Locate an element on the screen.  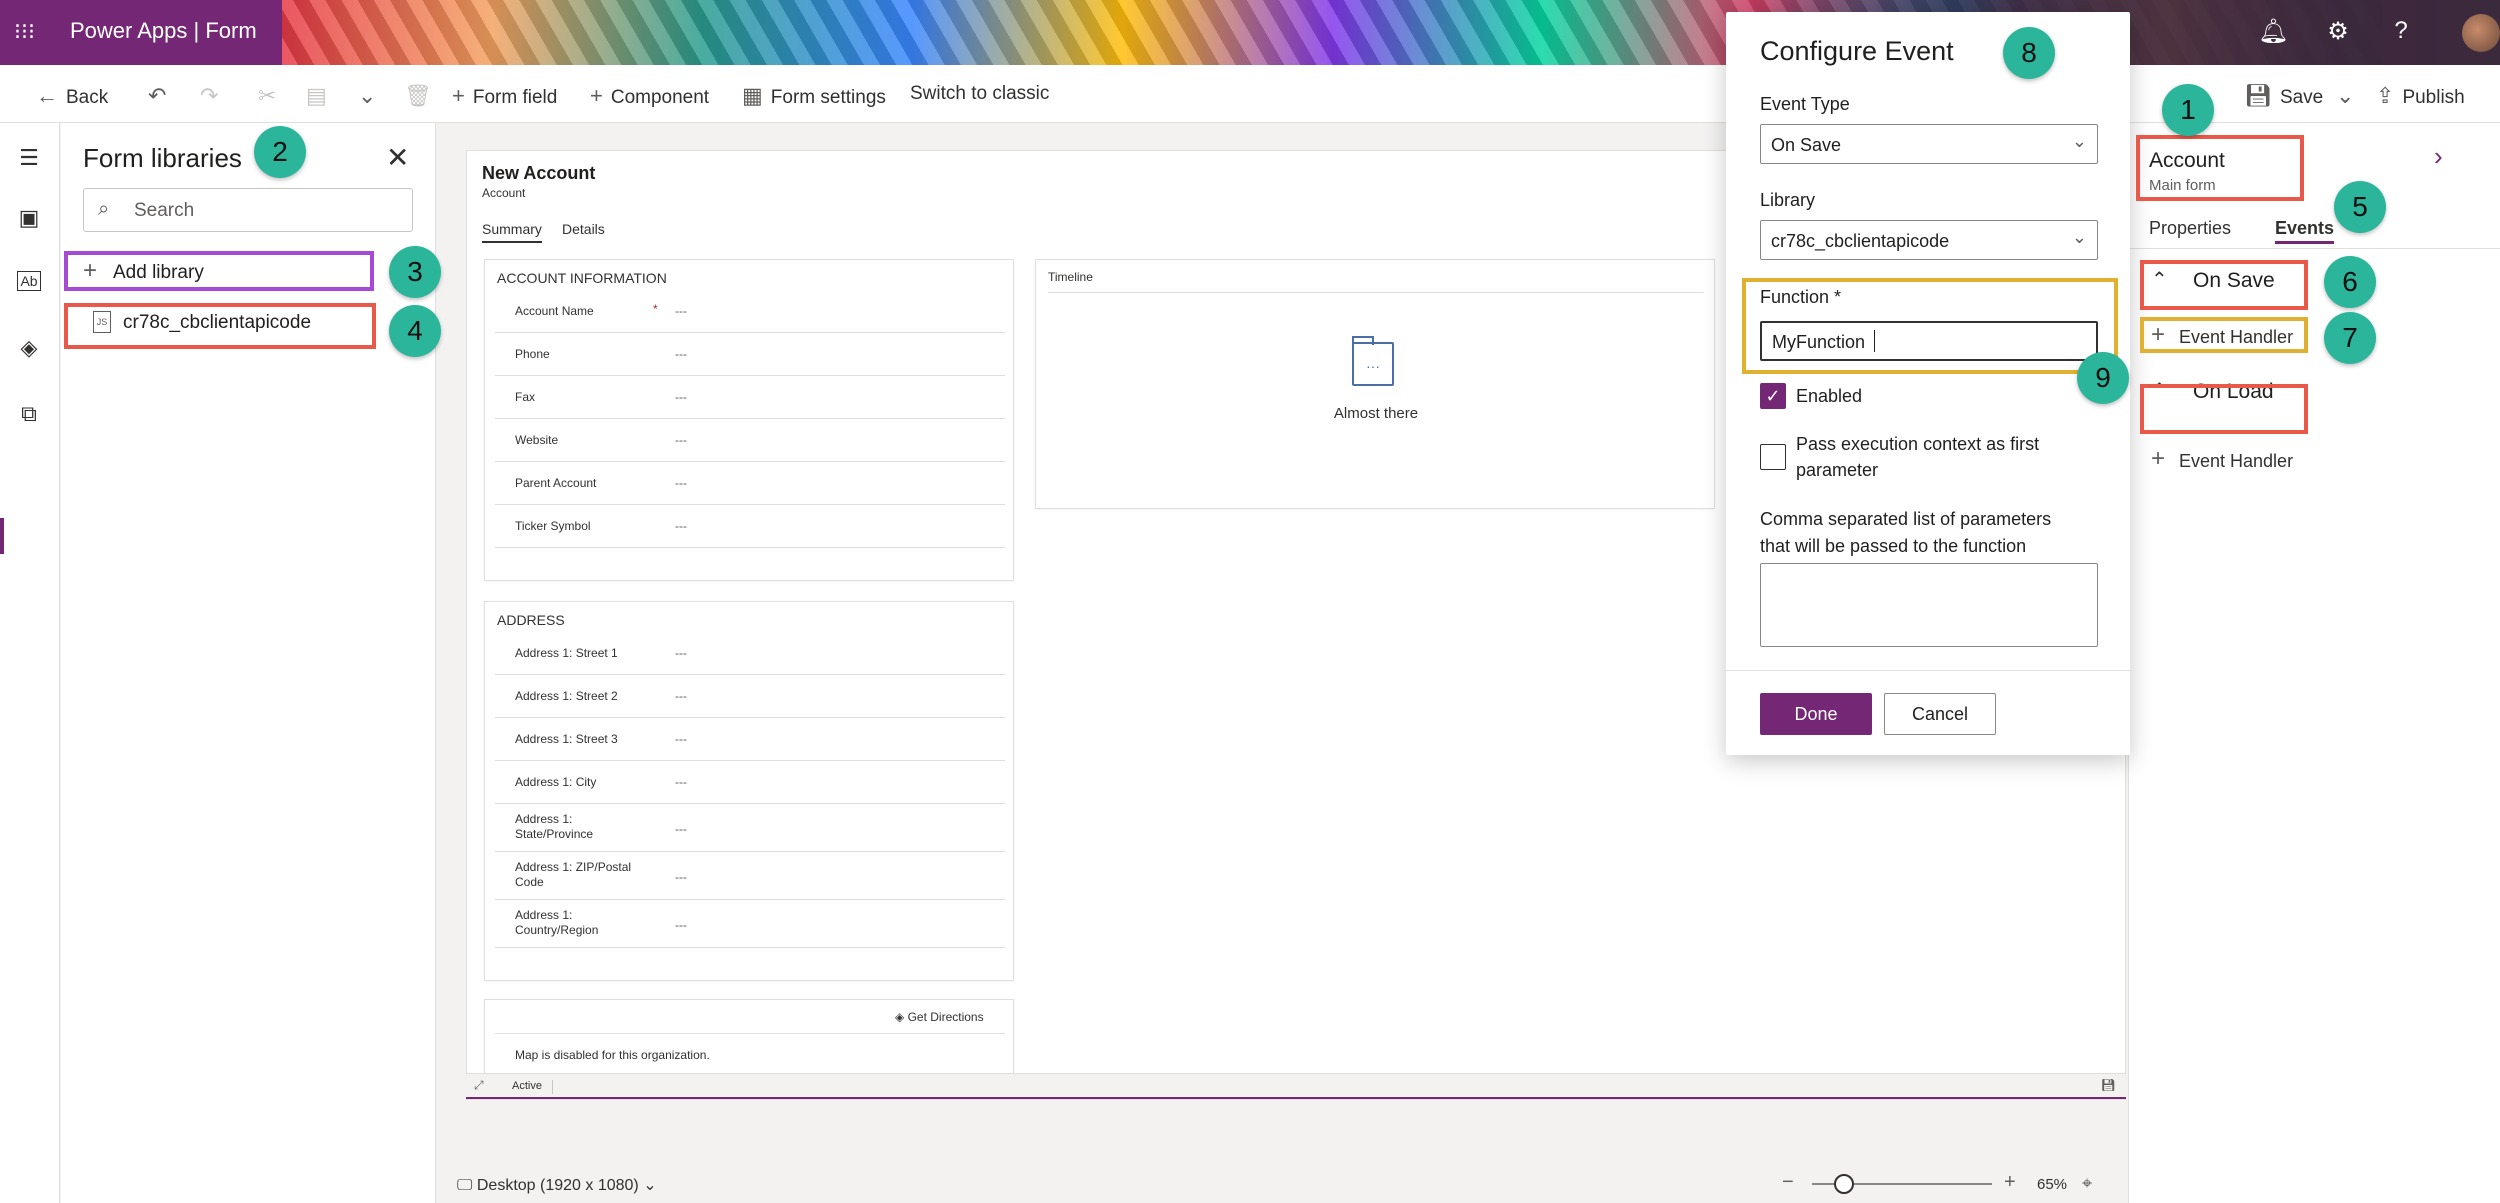
event-group-on-save: ⌃ On Save is located at coordinates (2229, 281).